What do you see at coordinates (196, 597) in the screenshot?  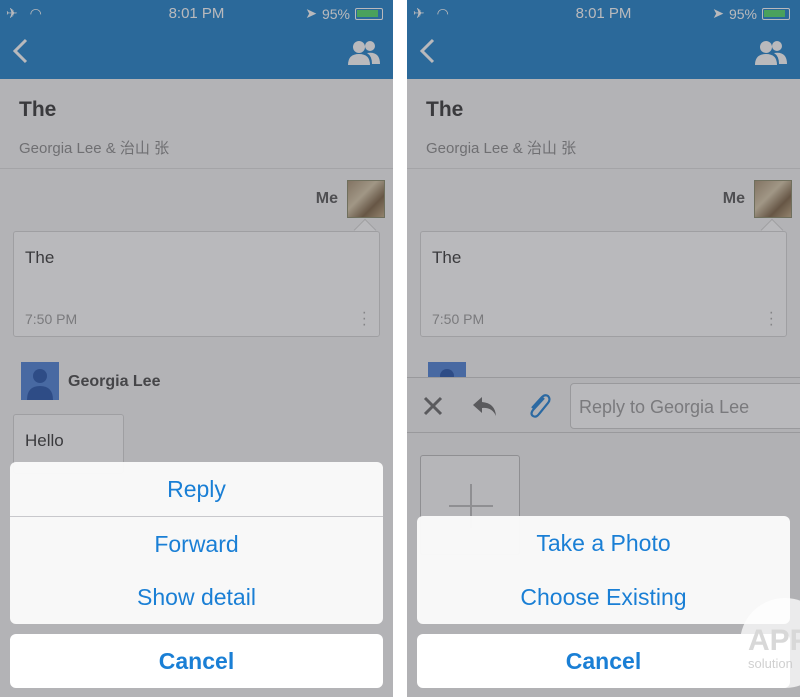 I see `show-detail-option: Show detail` at bounding box center [196, 597].